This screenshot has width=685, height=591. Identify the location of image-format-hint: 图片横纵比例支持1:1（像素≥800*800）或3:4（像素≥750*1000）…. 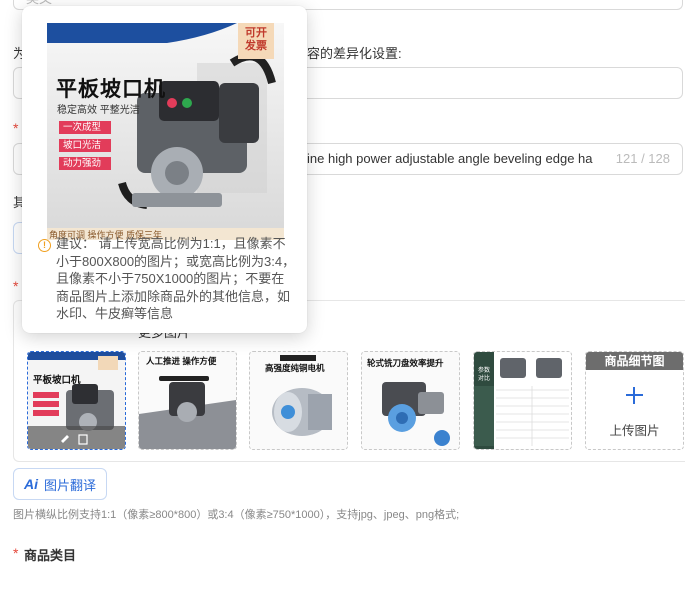
(236, 515).